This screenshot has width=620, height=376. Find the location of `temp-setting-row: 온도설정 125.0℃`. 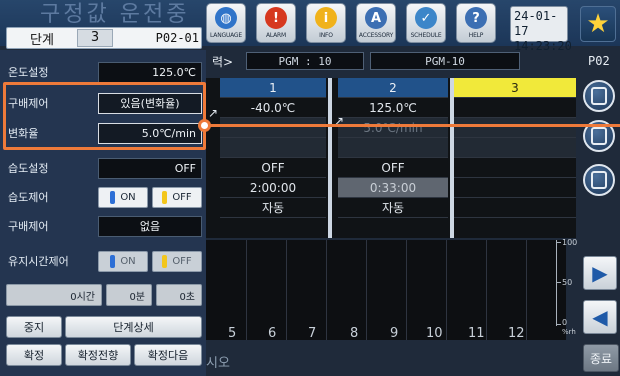

temp-setting-row: 온도설정 125.0℃ is located at coordinates (104, 72).